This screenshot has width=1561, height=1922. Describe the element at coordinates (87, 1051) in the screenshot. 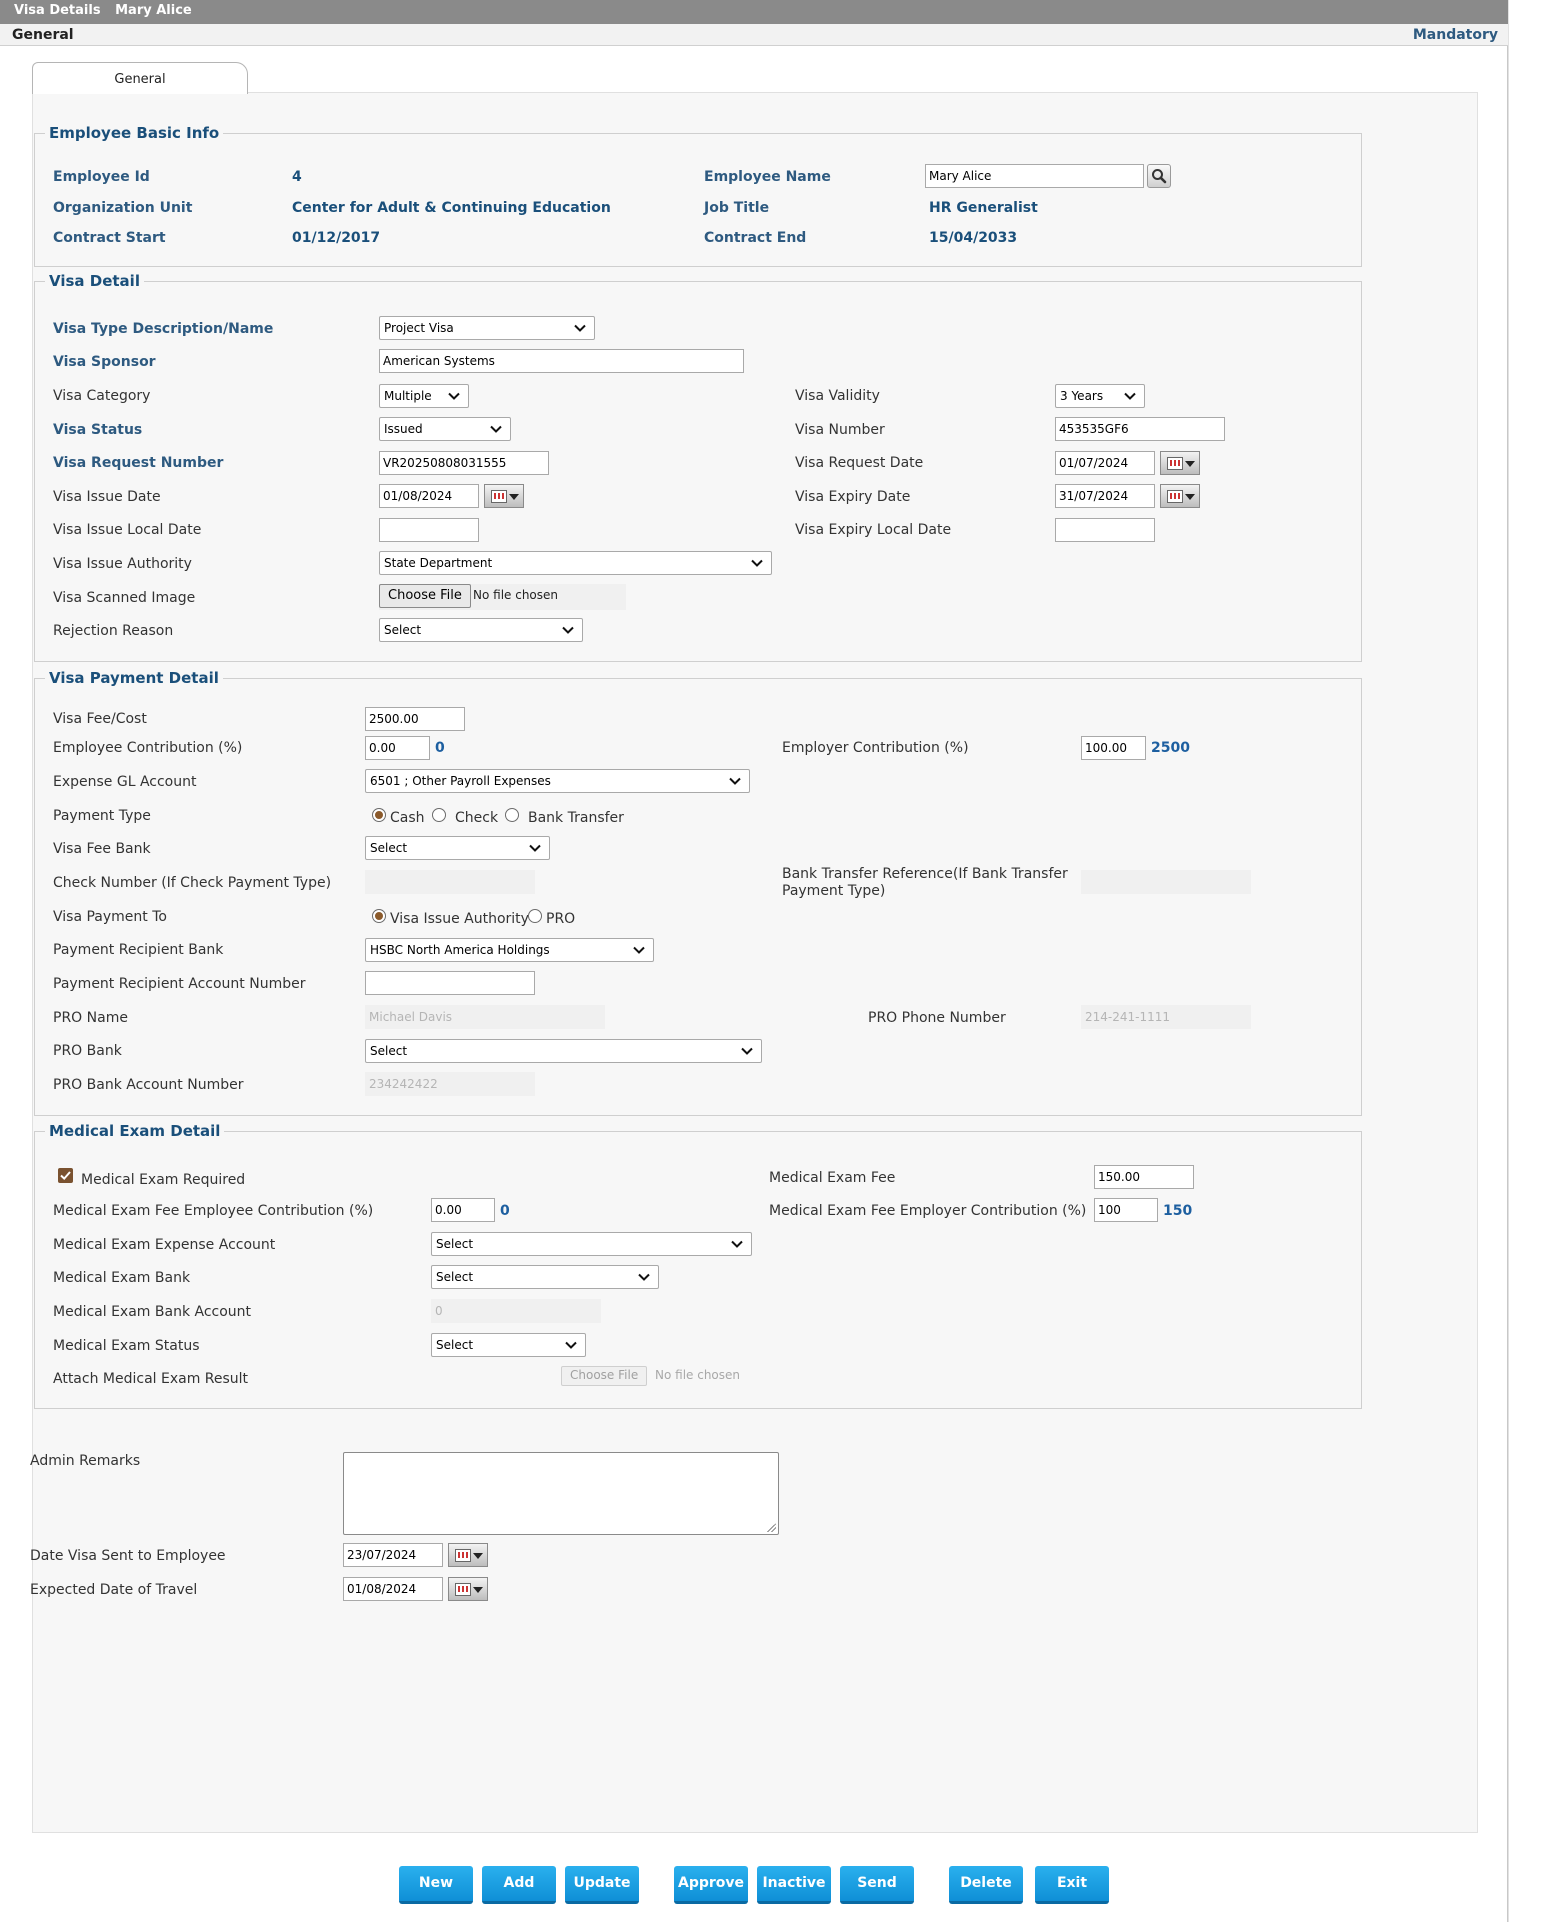

I see `pro-bank-label: PRO Bank` at that location.